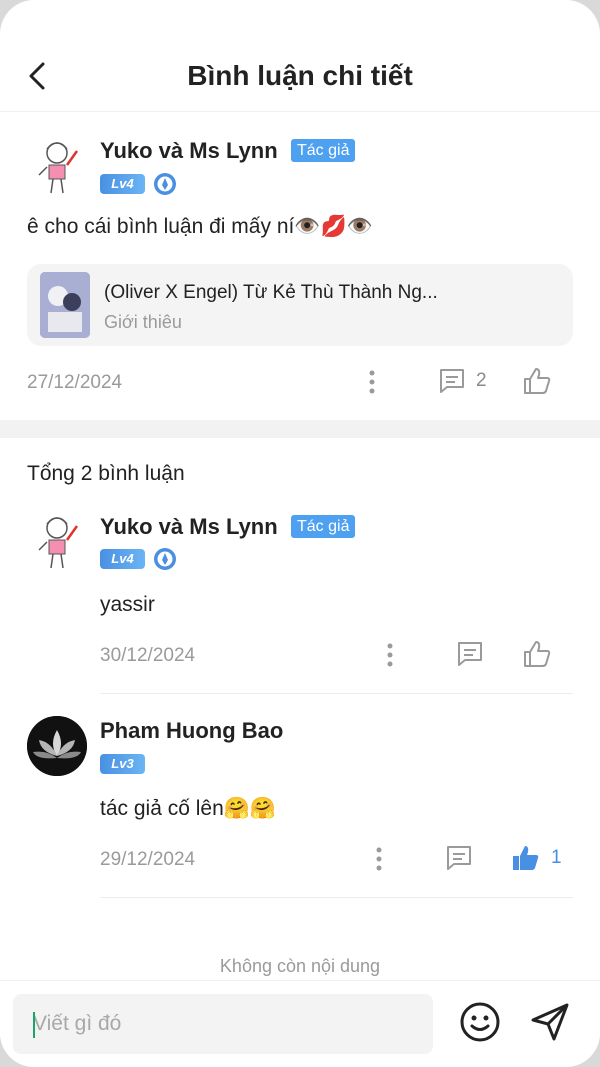 The width and height of the screenshot is (600, 1067). What do you see at coordinates (127, 604) in the screenshot?
I see `comment-text: yassir` at bounding box center [127, 604].